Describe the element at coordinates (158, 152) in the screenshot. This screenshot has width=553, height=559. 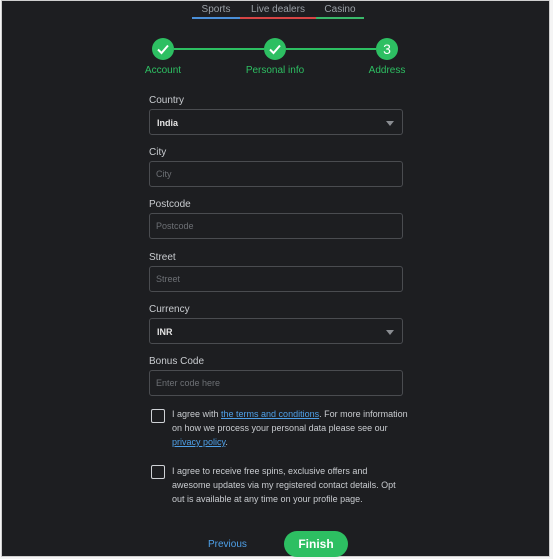
I see `city-label: City` at that location.